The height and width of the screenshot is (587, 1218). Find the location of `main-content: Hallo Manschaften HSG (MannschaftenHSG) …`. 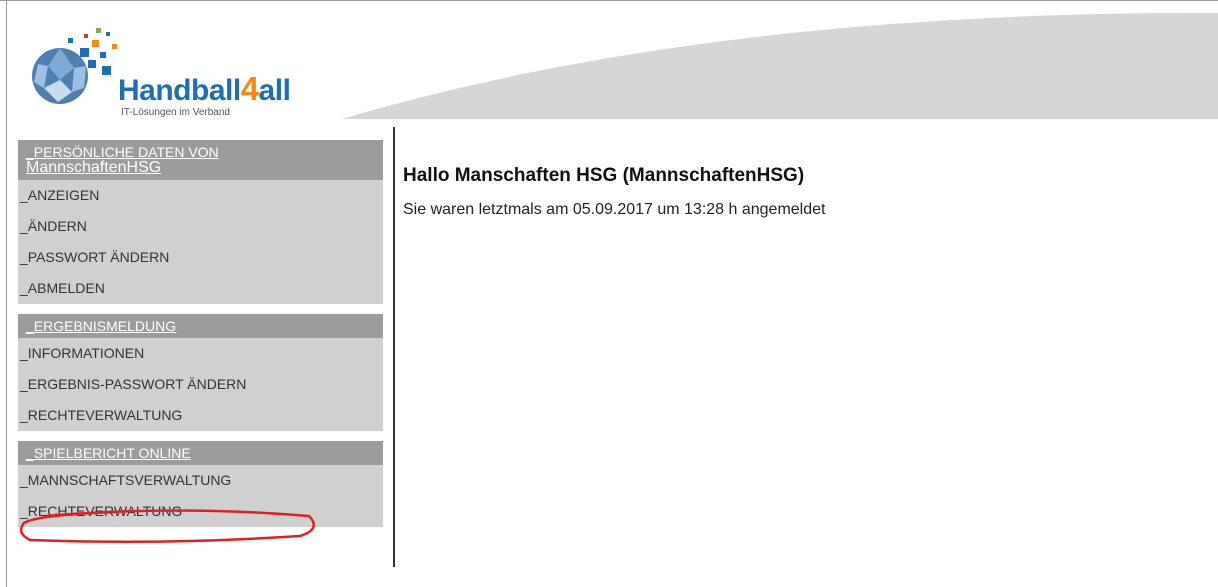

main-content: Hallo Manschaften HSG (MannschaftenHSG) … is located at coordinates (614, 192).